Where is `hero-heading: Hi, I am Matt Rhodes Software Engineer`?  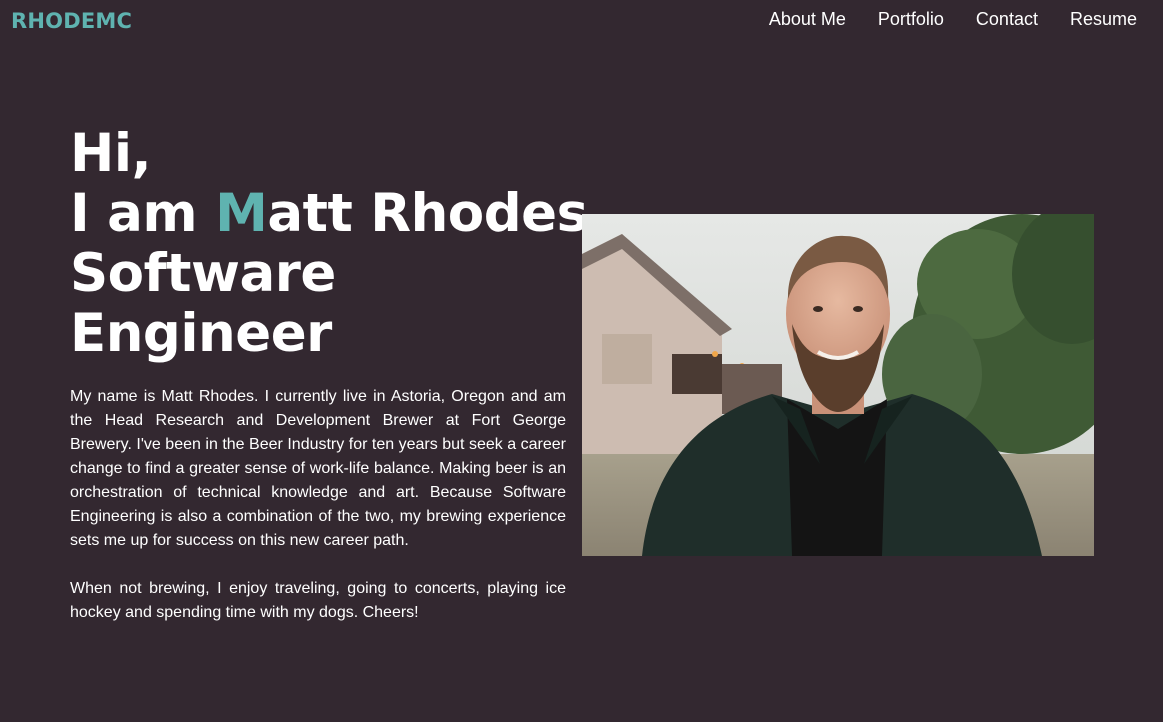
hero-heading: Hi, I am Matt Rhodes Software Engineer is located at coordinates (329, 243).